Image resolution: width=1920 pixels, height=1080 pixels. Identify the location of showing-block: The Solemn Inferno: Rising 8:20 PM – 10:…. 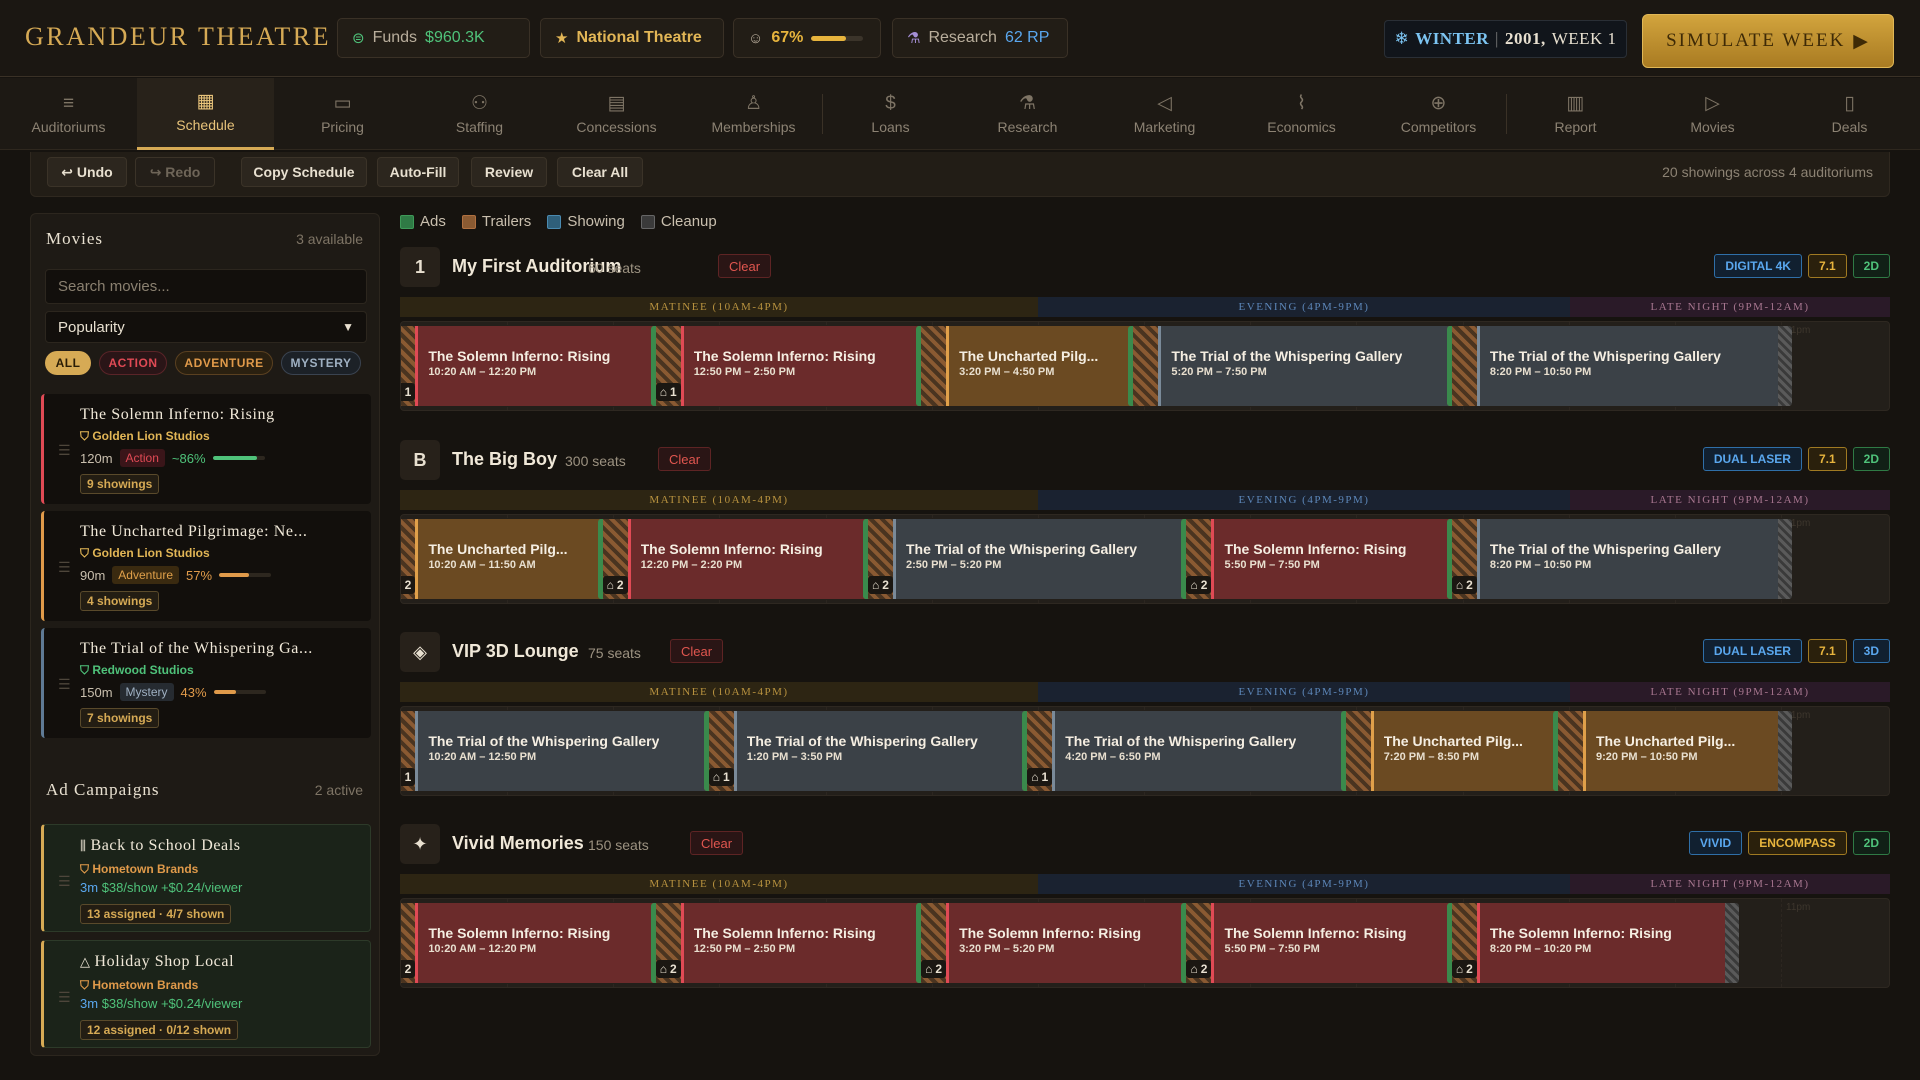
(1592, 943).